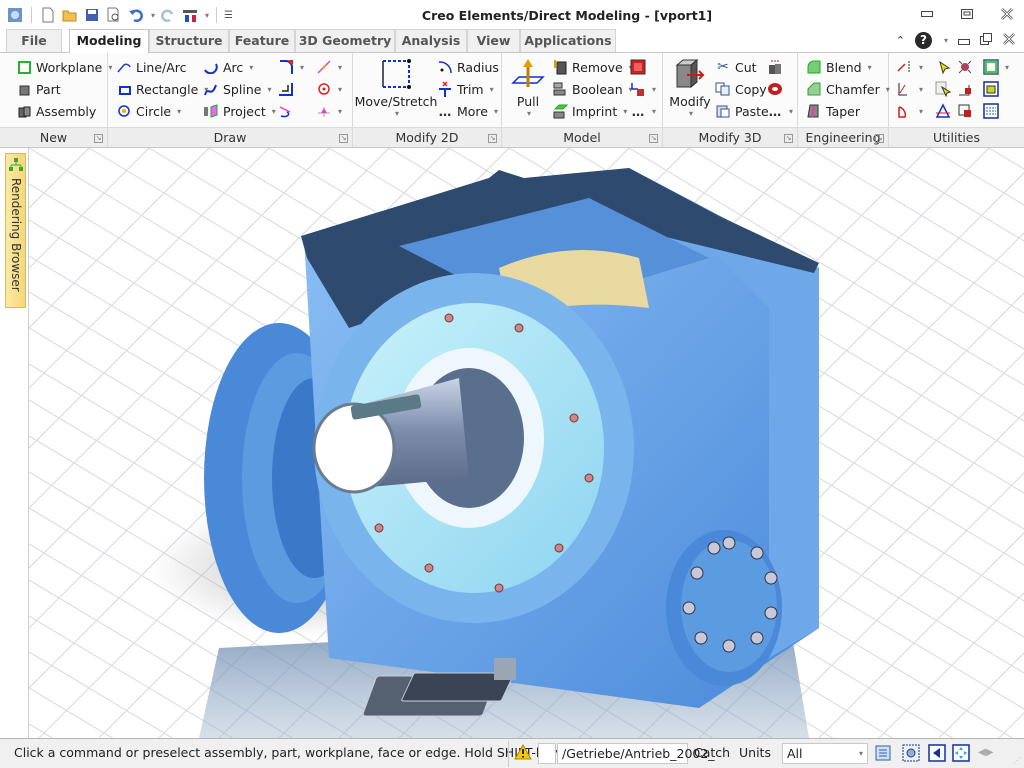 This screenshot has height=768, width=1024. Describe the element at coordinates (991, 111) in the screenshot. I see `table-button` at that location.